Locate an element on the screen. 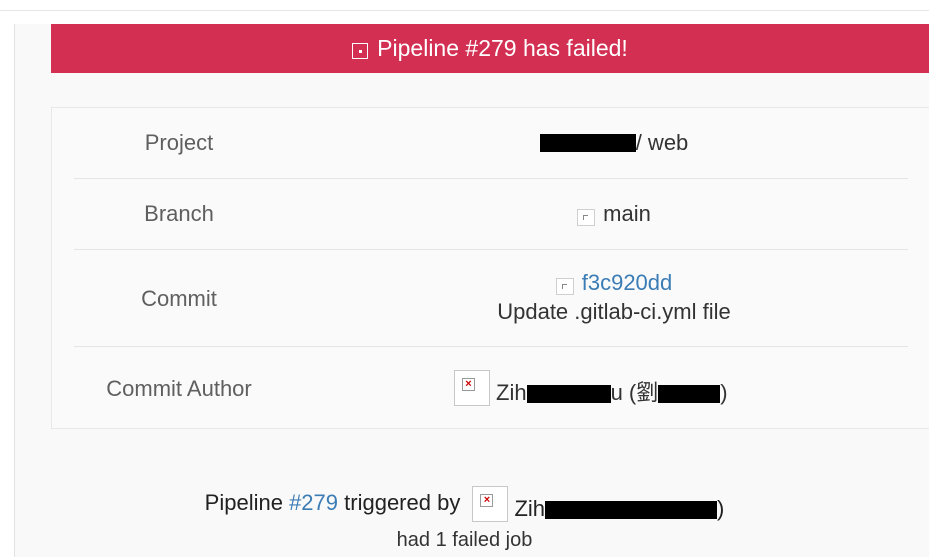  trigger-name-suffix: ) is located at coordinates (721, 508).